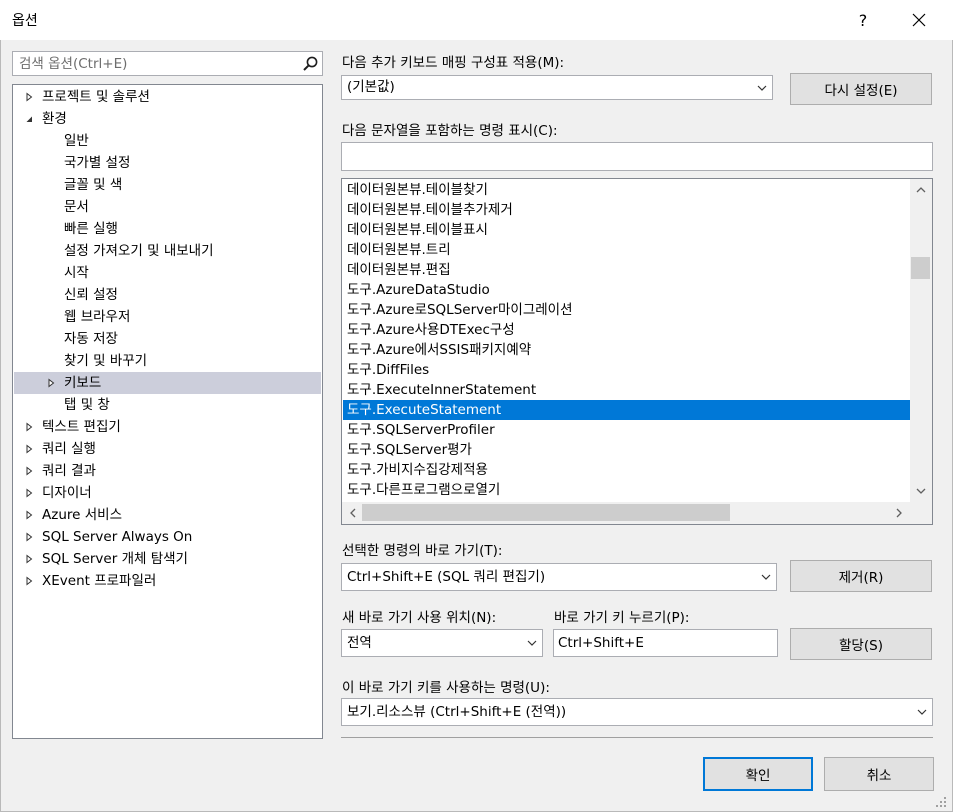 The height and width of the screenshot is (812, 953). Describe the element at coordinates (167, 97) in the screenshot. I see `tree-item: 프로젝트 및 솔루션` at that location.